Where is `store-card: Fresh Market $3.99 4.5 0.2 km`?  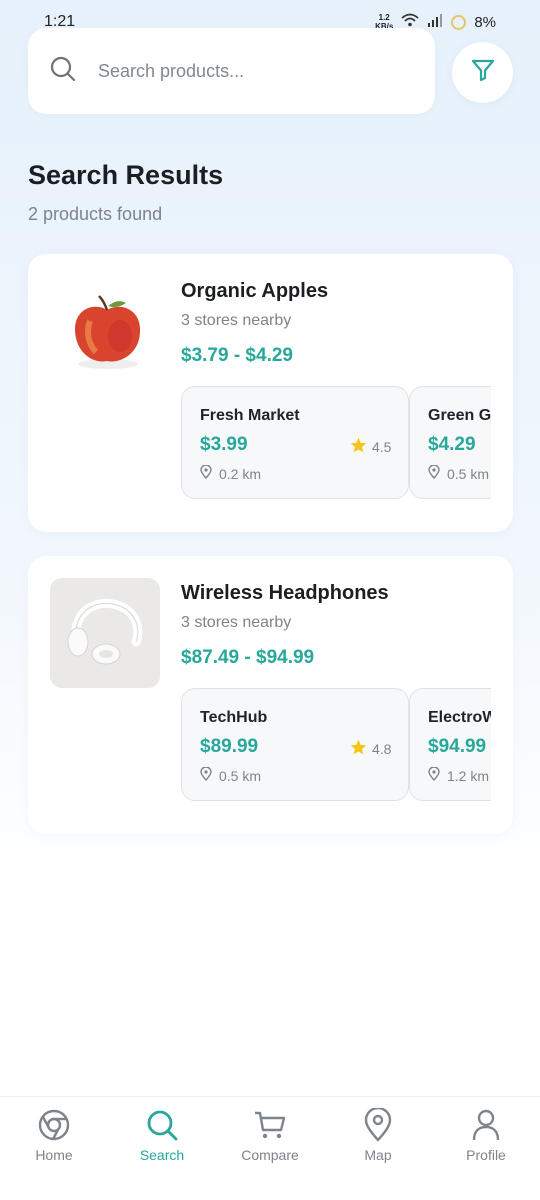
store-card: Fresh Market $3.99 4.5 0.2 km is located at coordinates (295, 442).